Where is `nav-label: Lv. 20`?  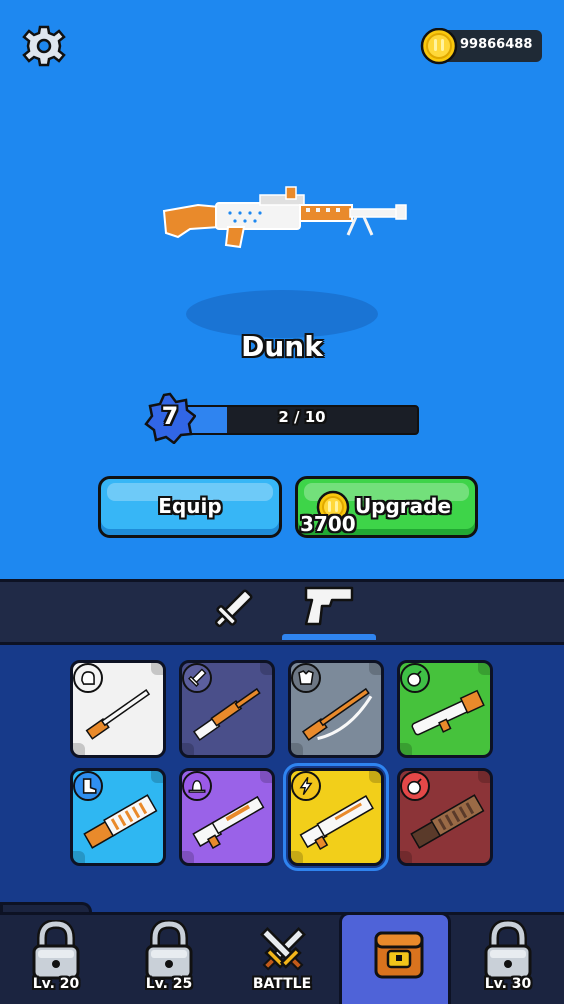 nav-label: Lv. 20 is located at coordinates (56, 984).